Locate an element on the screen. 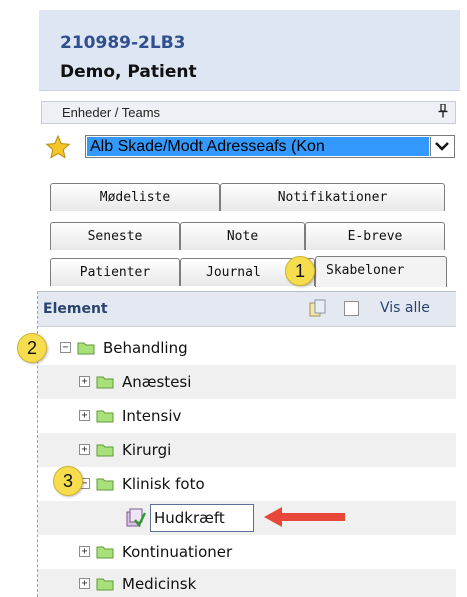  tab-seneste: Seneste is located at coordinates (115, 236).